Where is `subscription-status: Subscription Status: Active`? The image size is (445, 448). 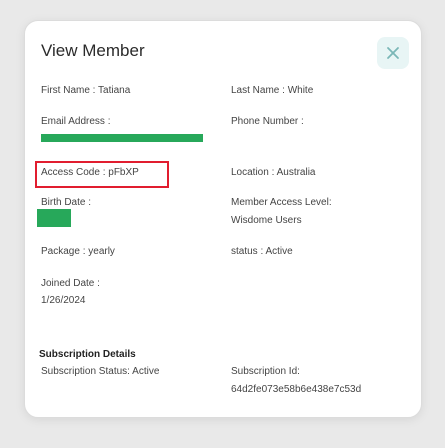
subscription-status: Subscription Status: Active is located at coordinates (100, 371).